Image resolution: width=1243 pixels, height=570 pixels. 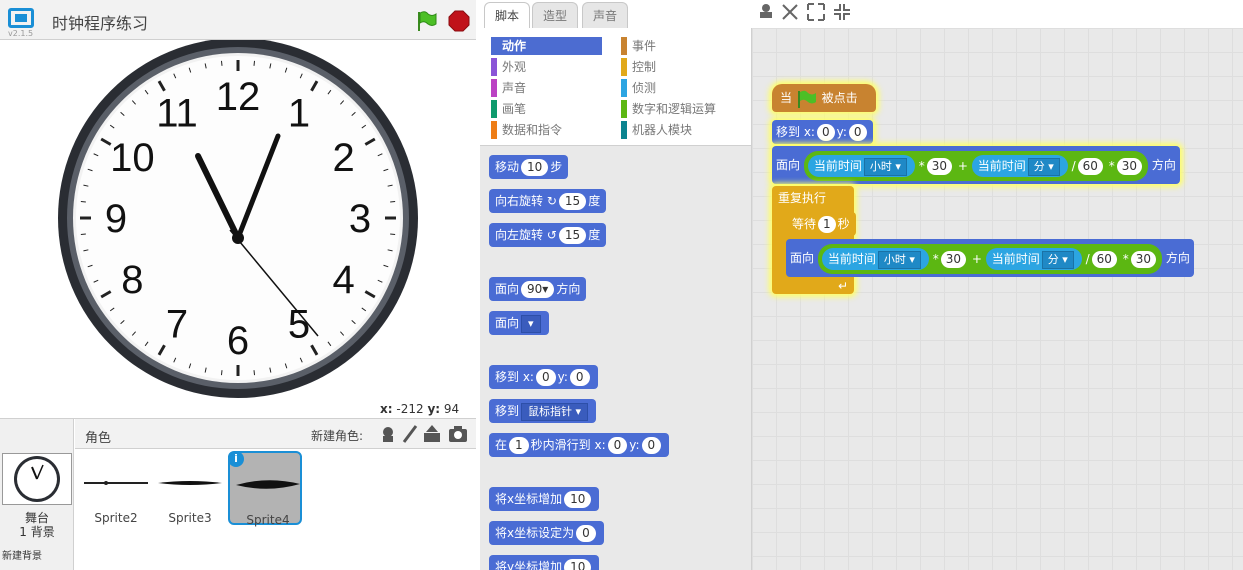 I want to click on clock-numeral: 9, so click(x=116, y=219).